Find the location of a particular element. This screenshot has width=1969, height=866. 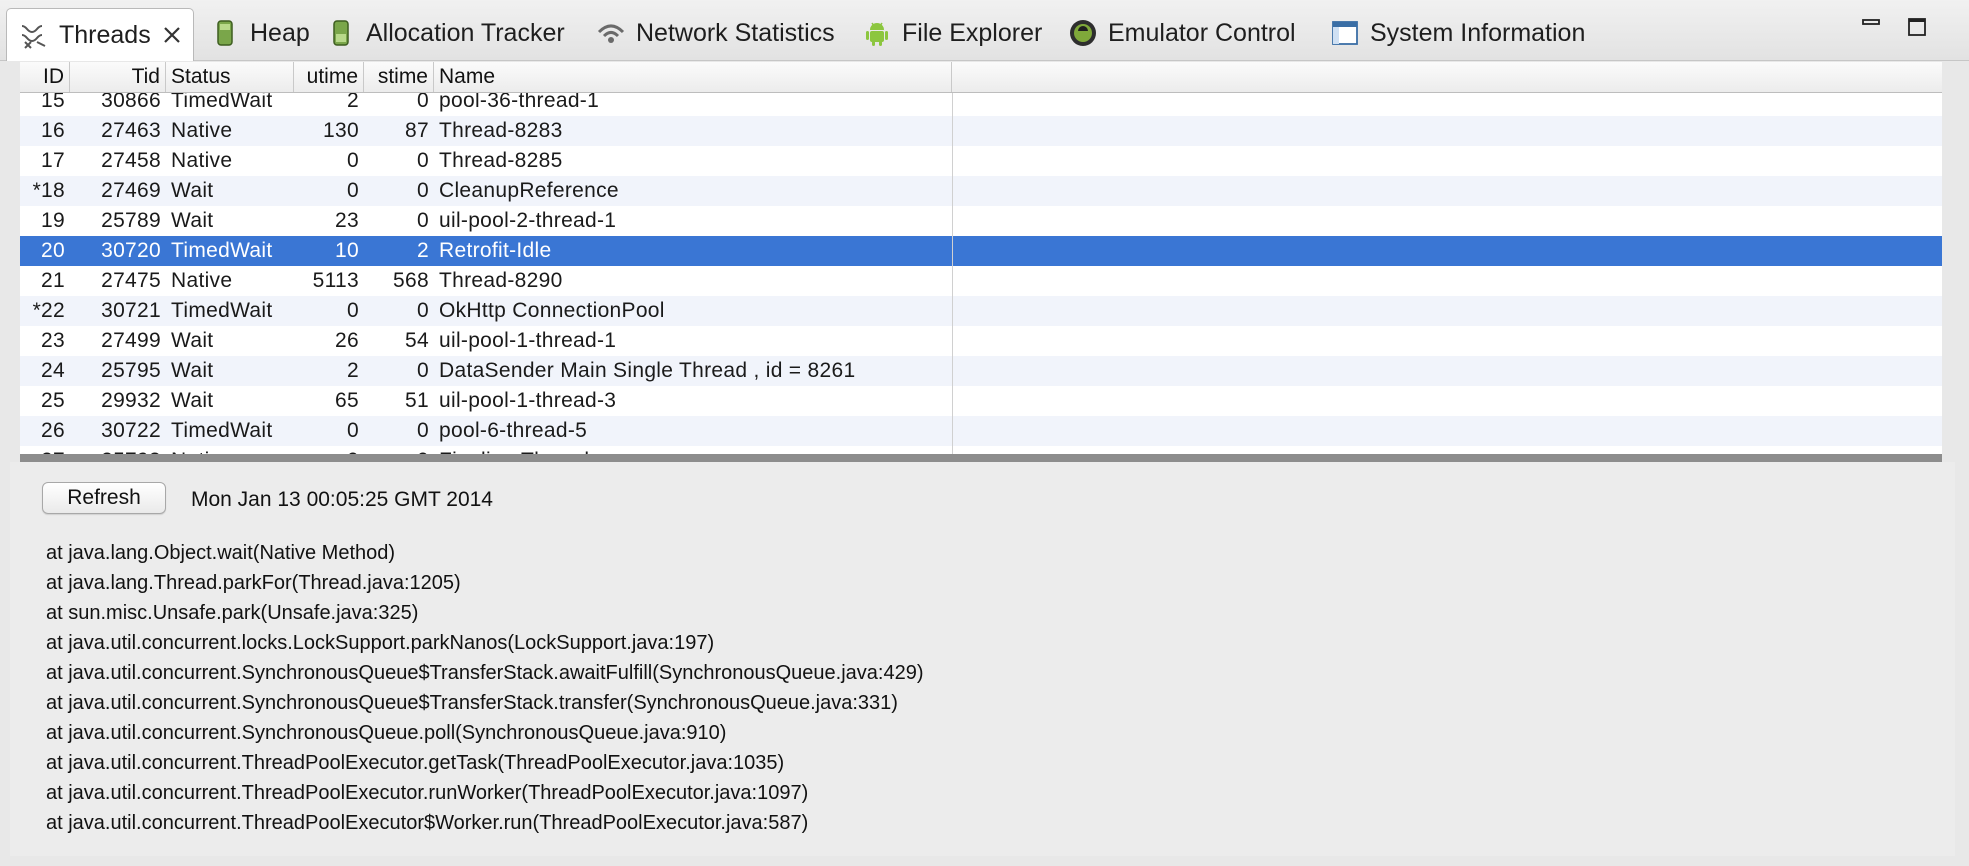

tab-network-statistics-label: Network Statistics is located at coordinates (735, 32).